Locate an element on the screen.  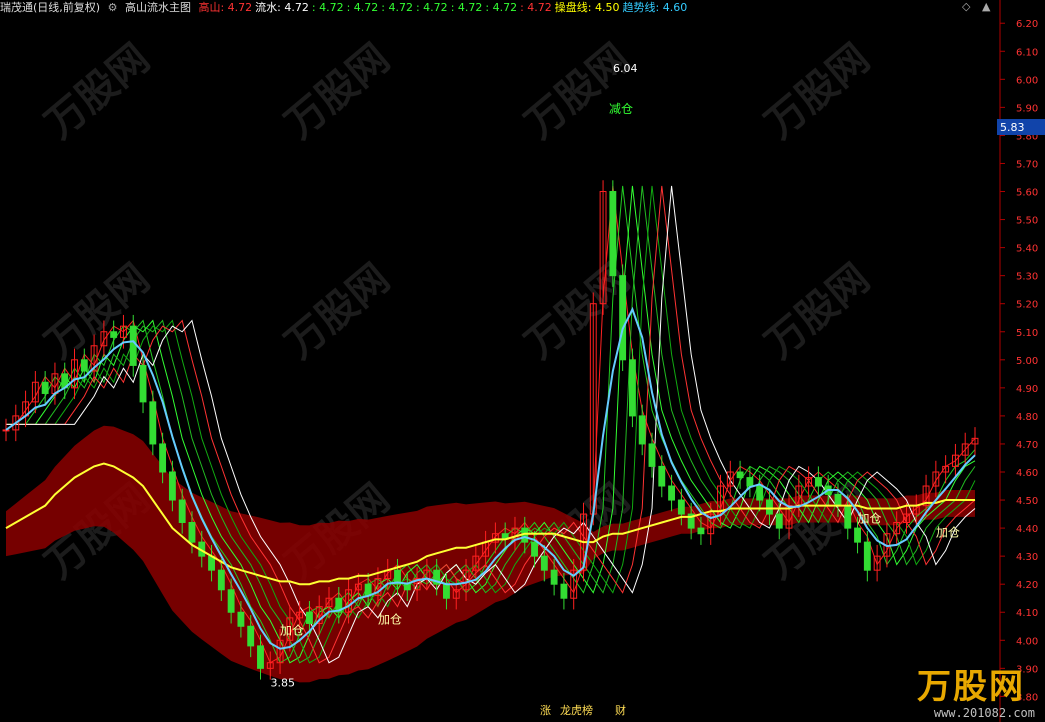
axis-label-2: 6.00 is located at coordinates (1027, 80).